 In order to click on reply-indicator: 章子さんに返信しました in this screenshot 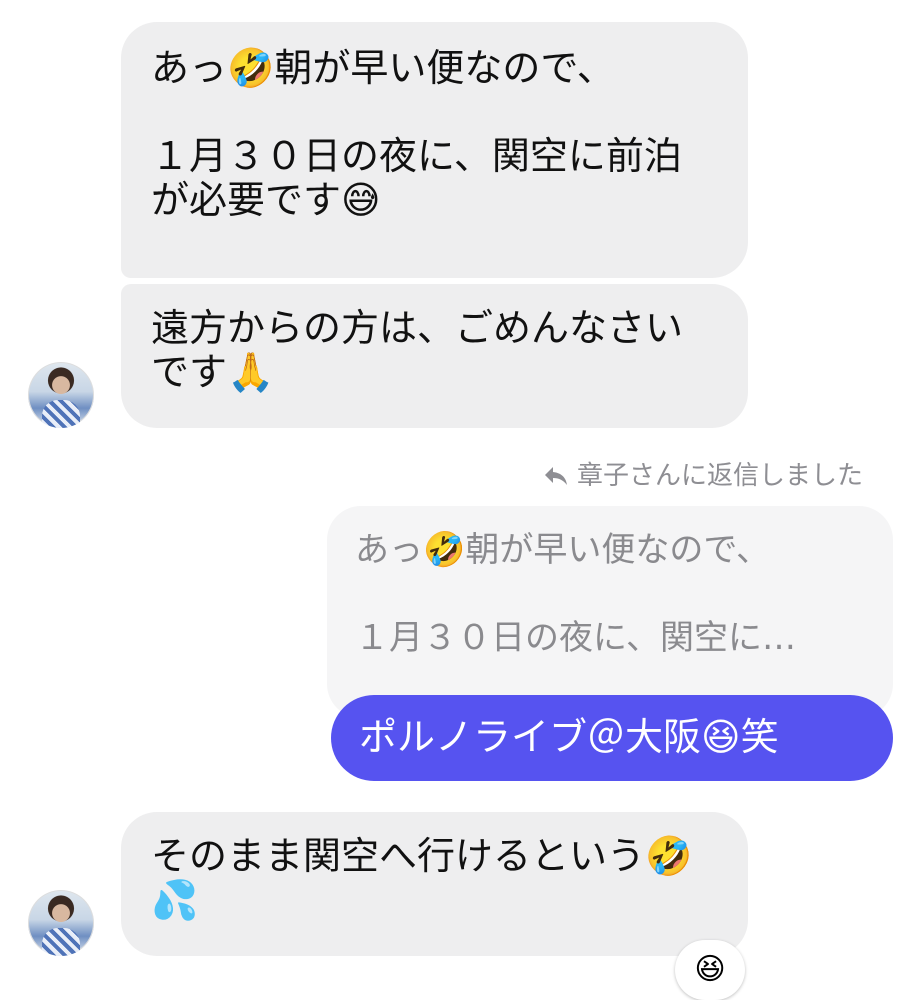, I will do `click(703, 476)`.